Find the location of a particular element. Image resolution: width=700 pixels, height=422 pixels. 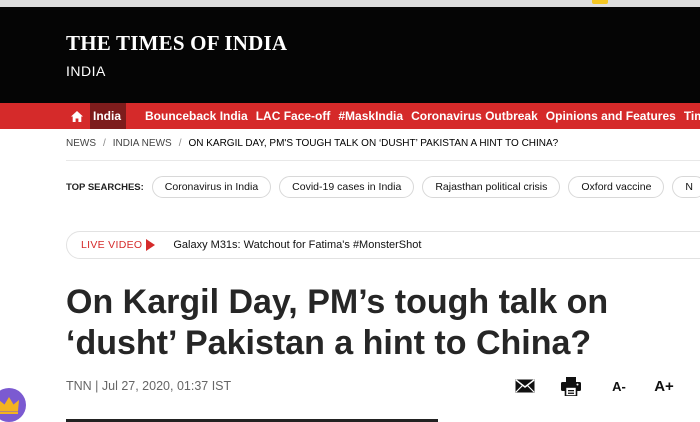

print-icon is located at coordinates (571, 386).